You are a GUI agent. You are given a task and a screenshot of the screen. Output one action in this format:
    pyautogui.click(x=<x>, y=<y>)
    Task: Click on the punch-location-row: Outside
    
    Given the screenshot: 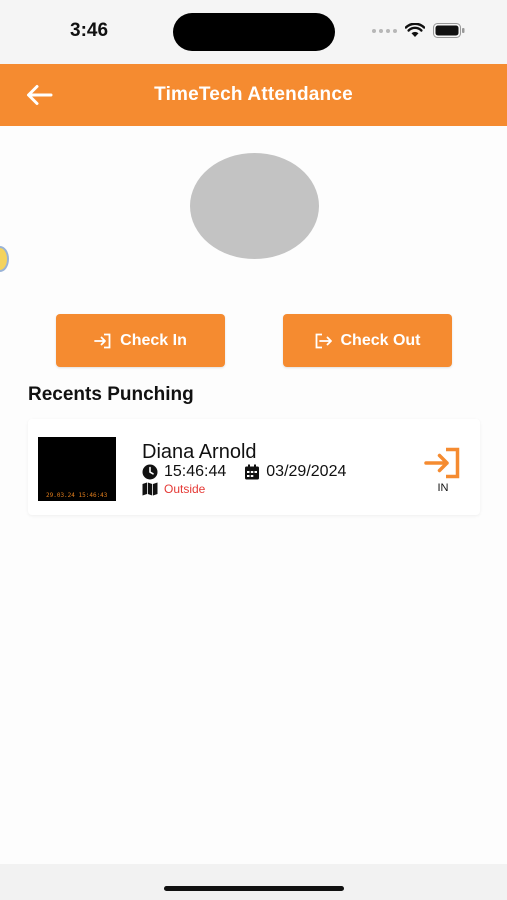 What is the action you would take?
    pyautogui.click(x=173, y=489)
    